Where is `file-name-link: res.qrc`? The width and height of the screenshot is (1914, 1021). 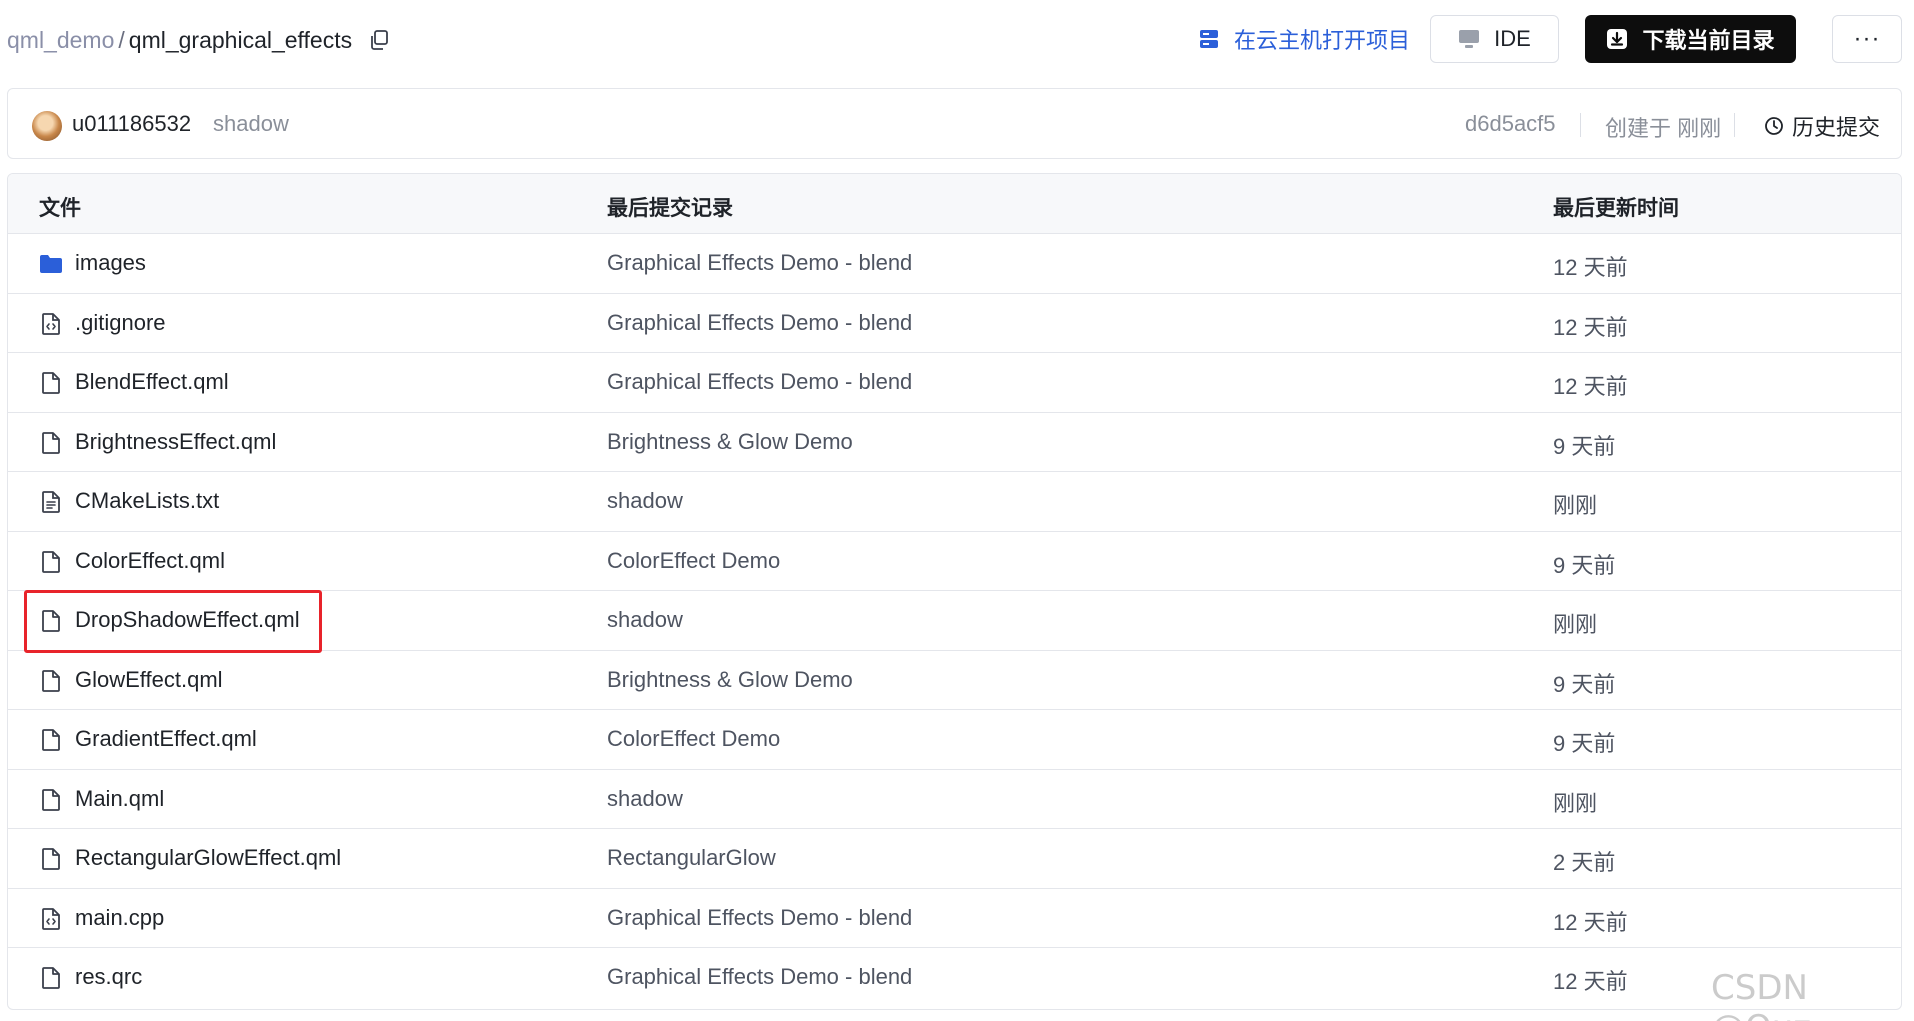 file-name-link: res.qrc is located at coordinates (108, 977).